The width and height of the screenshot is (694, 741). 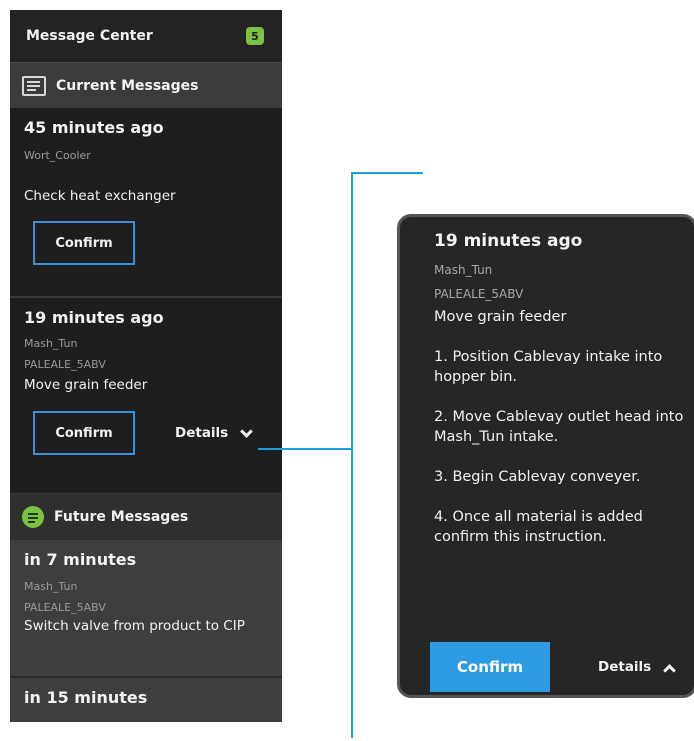 What do you see at coordinates (500, 317) in the screenshot?
I see `expanded-text: Move grain feeder` at bounding box center [500, 317].